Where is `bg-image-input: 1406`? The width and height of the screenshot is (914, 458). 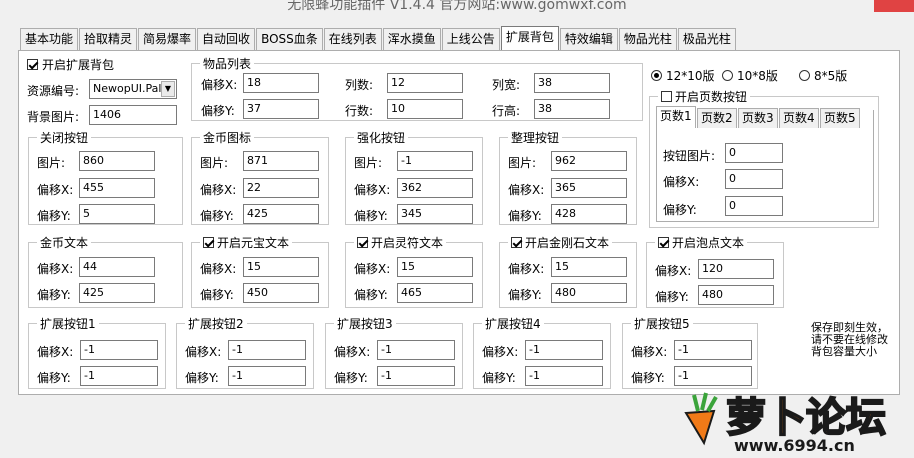
bg-image-input: 1406 is located at coordinates (133, 115).